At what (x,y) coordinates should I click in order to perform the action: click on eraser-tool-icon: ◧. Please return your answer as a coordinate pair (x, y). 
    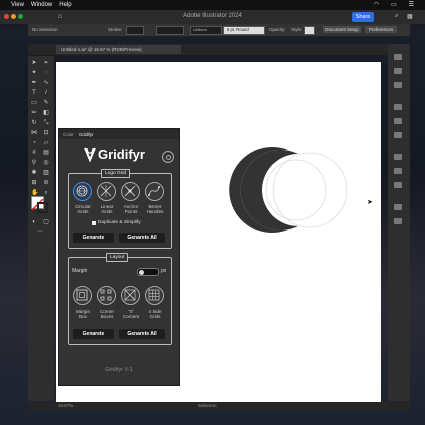
    Looking at the image, I should click on (46, 113).